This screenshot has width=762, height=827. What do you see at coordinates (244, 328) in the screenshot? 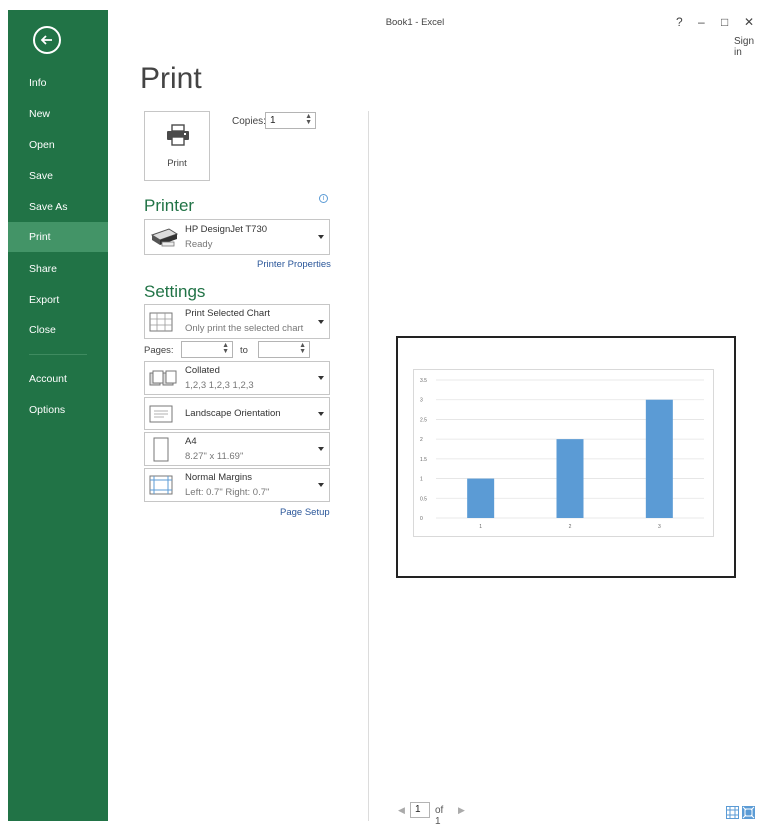
I see `print-what-subtitle: Only print the selected chart` at bounding box center [244, 328].